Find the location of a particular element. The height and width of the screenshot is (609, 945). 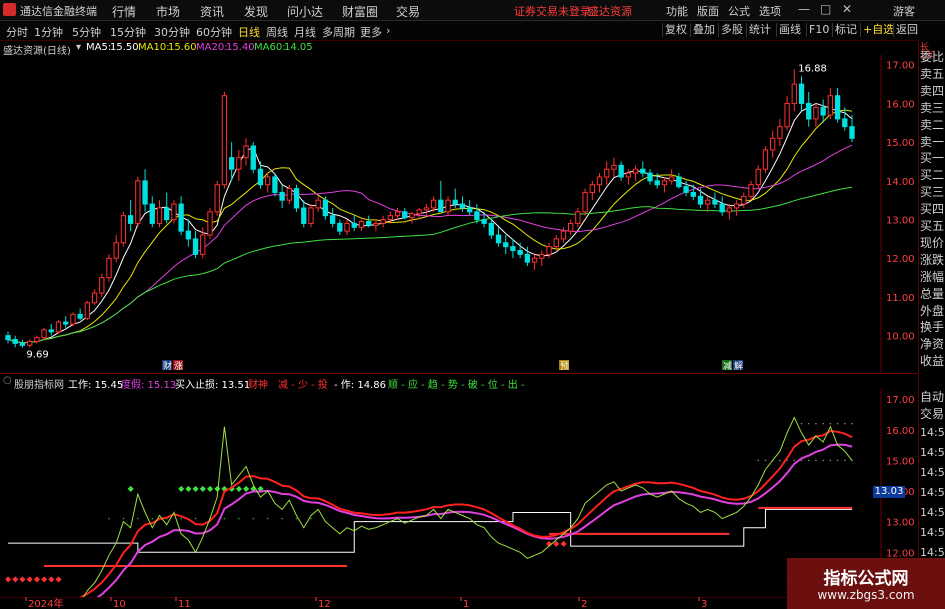

quote-field: 换手 is located at coordinates (932, 326).